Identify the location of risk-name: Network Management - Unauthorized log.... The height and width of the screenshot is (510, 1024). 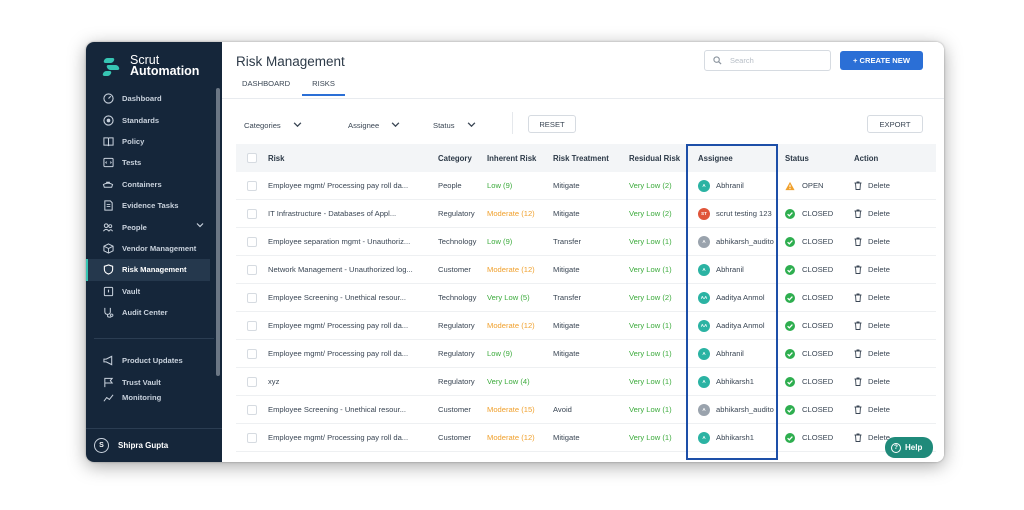
(353, 269).